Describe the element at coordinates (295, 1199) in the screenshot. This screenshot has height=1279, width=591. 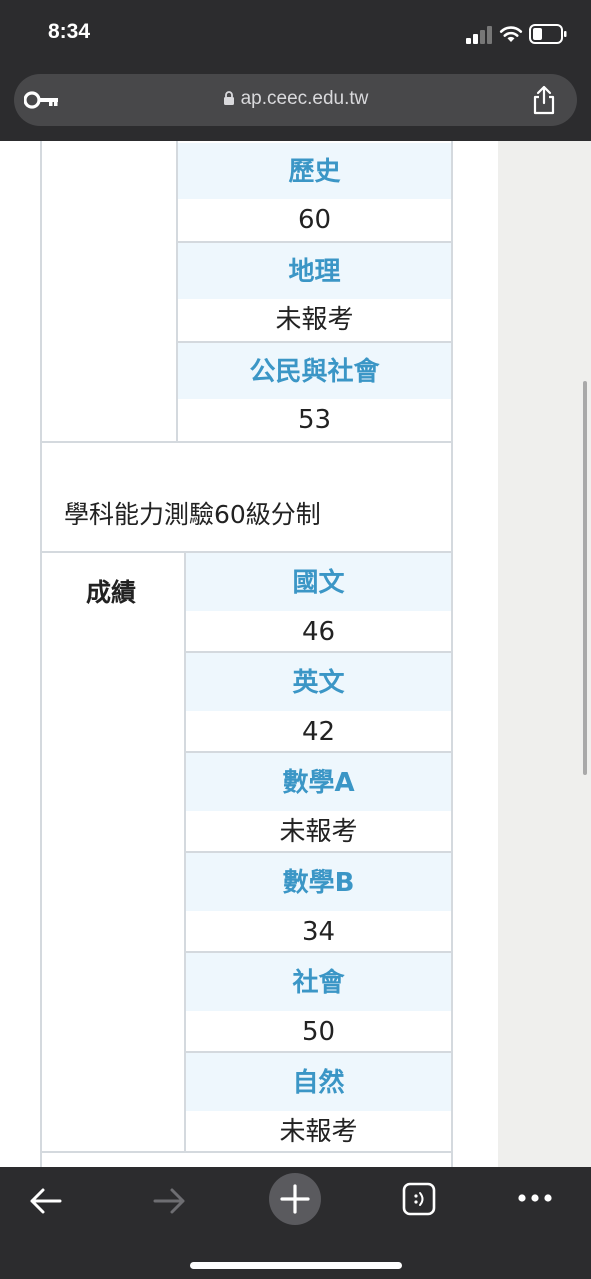
I see `plus-icon` at that location.